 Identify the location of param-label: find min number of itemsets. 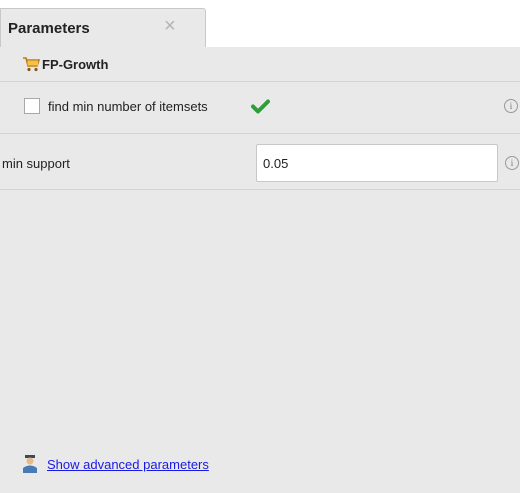
(128, 106).